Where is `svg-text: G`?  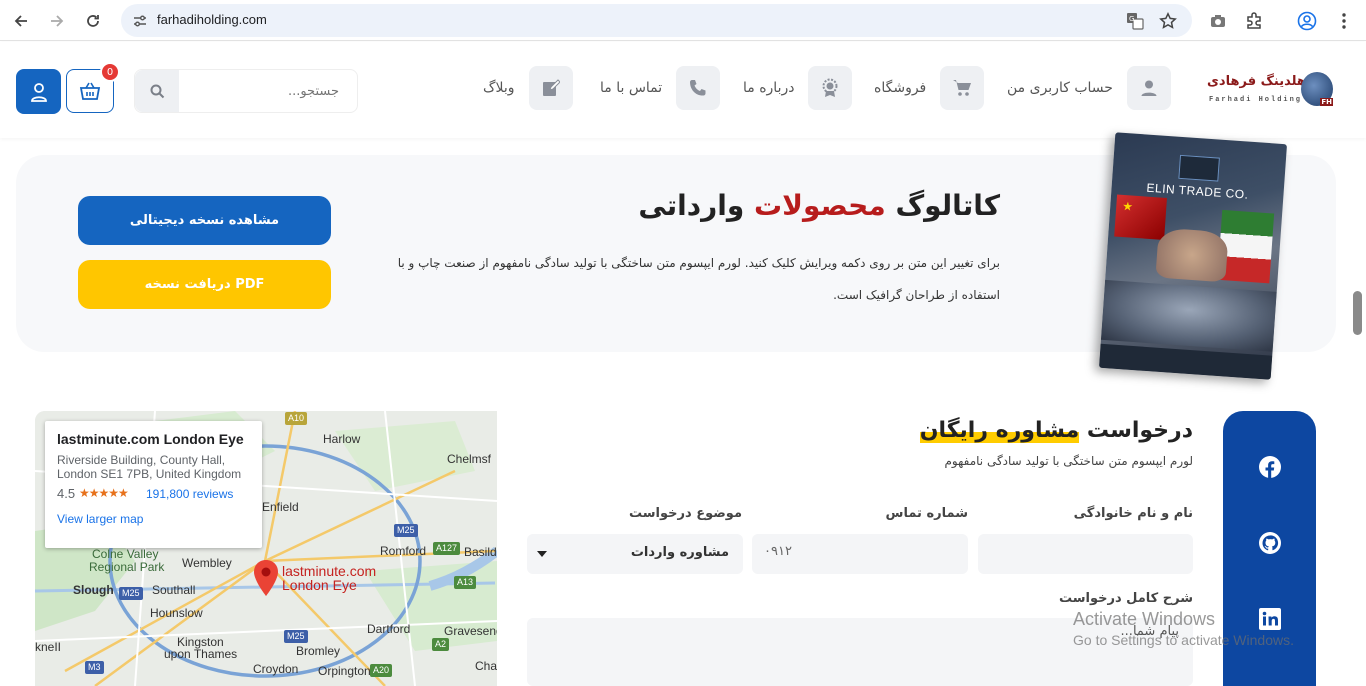
svg-text: G is located at coordinates (1131, 19).